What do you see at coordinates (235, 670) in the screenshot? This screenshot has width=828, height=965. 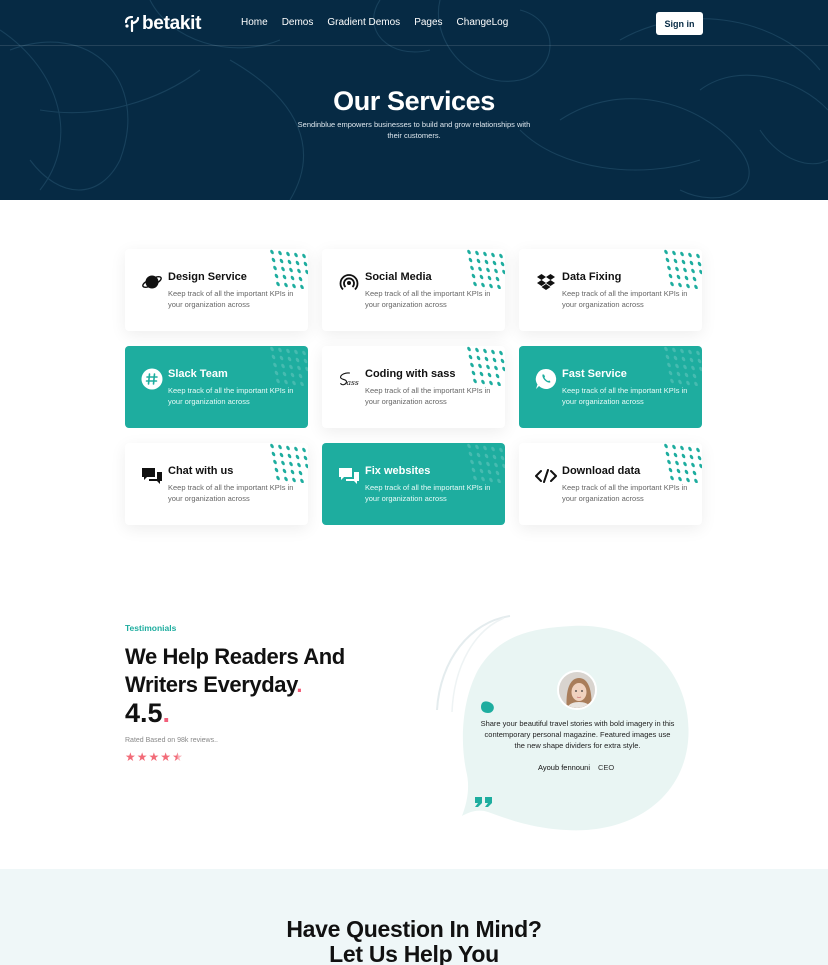 I see `testimonials-heading: We Help Readers And Writers Everyday.` at bounding box center [235, 670].